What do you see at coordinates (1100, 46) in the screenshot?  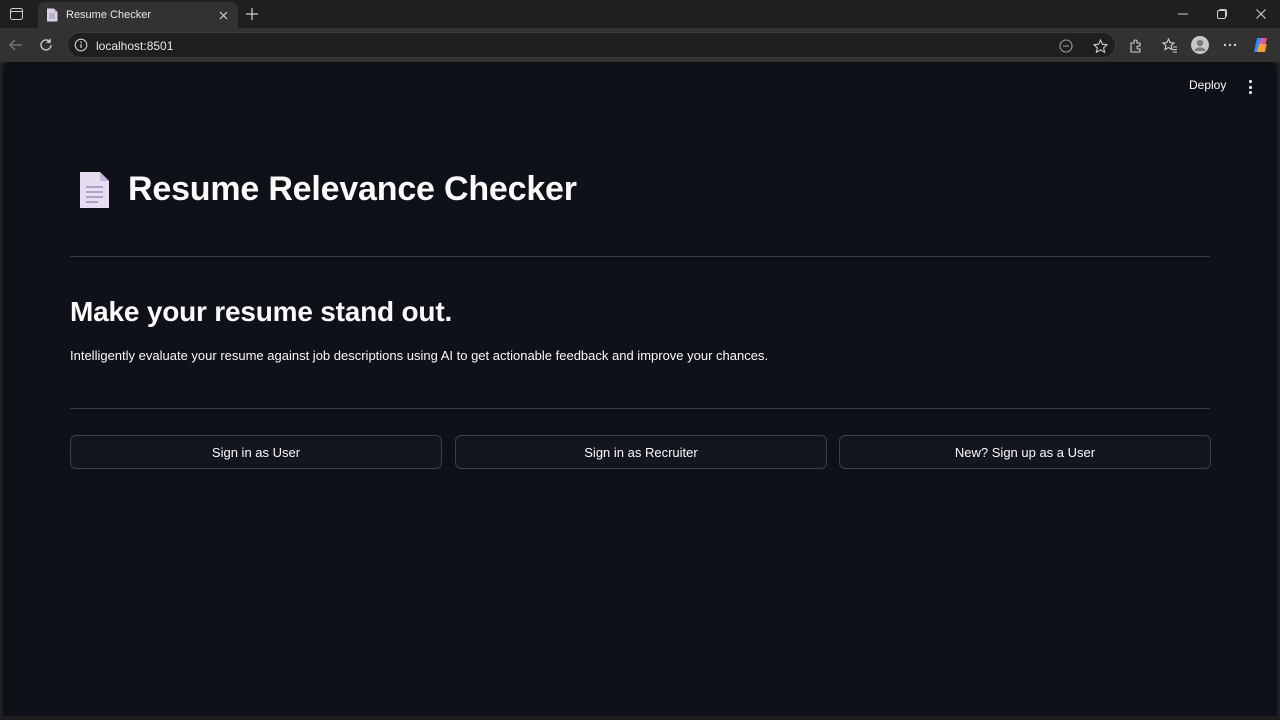 I see `star-icon` at bounding box center [1100, 46].